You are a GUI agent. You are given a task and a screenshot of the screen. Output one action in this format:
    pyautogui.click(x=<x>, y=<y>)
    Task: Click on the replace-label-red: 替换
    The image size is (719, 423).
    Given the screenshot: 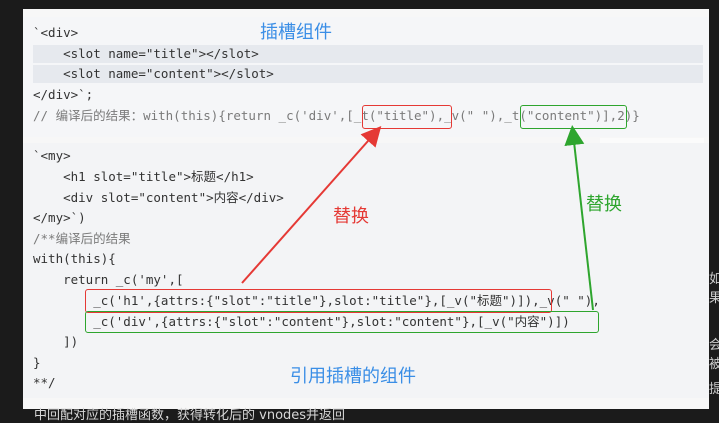 What is the action you would take?
    pyautogui.click(x=351, y=216)
    